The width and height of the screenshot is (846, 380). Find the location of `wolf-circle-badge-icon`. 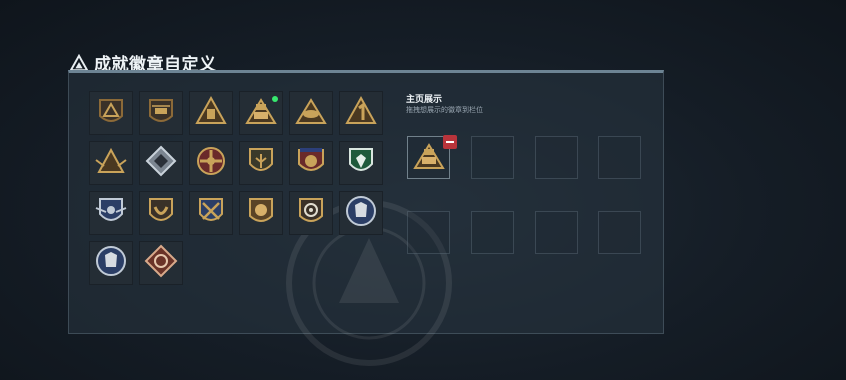

wolf-circle-badge-icon is located at coordinates (361, 213).